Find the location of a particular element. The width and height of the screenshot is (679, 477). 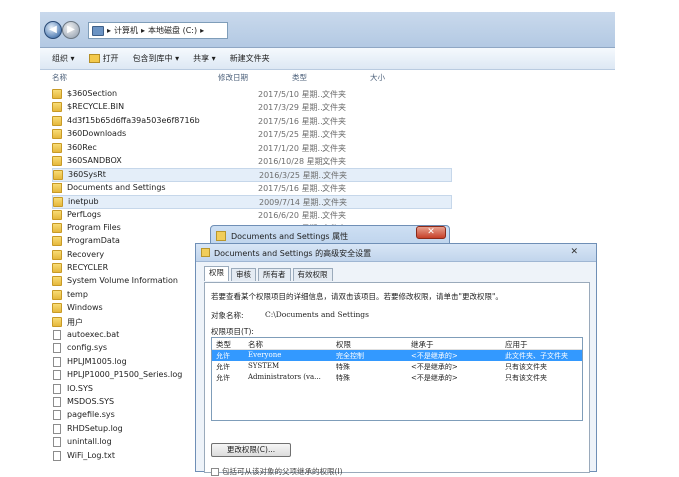

file-name: MSDOS.SYS is located at coordinates (91, 401).